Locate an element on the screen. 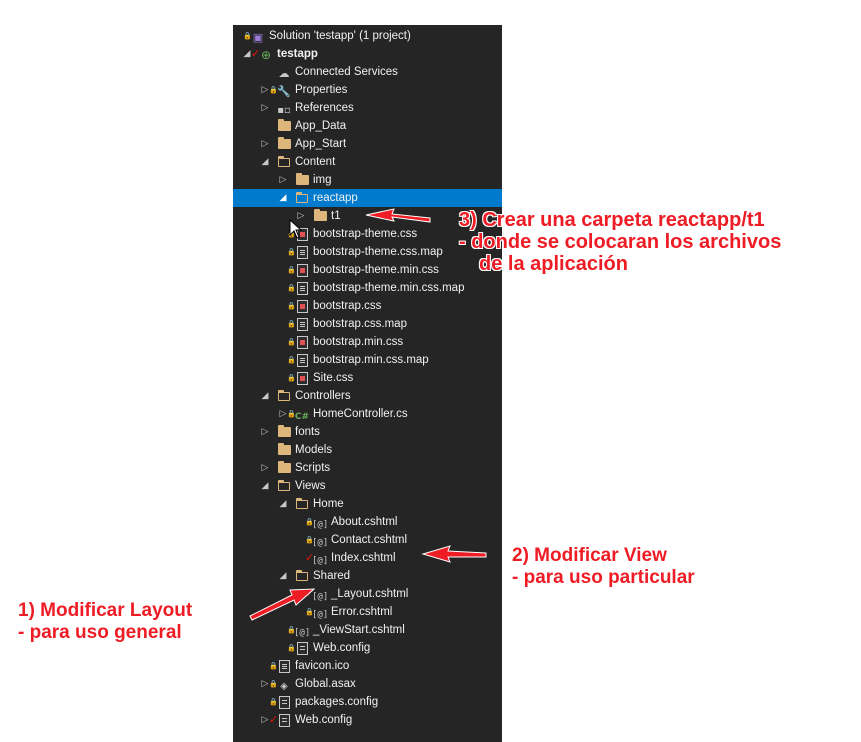 The width and height of the screenshot is (861, 742). tree-item-label: Scripts is located at coordinates (313, 468).